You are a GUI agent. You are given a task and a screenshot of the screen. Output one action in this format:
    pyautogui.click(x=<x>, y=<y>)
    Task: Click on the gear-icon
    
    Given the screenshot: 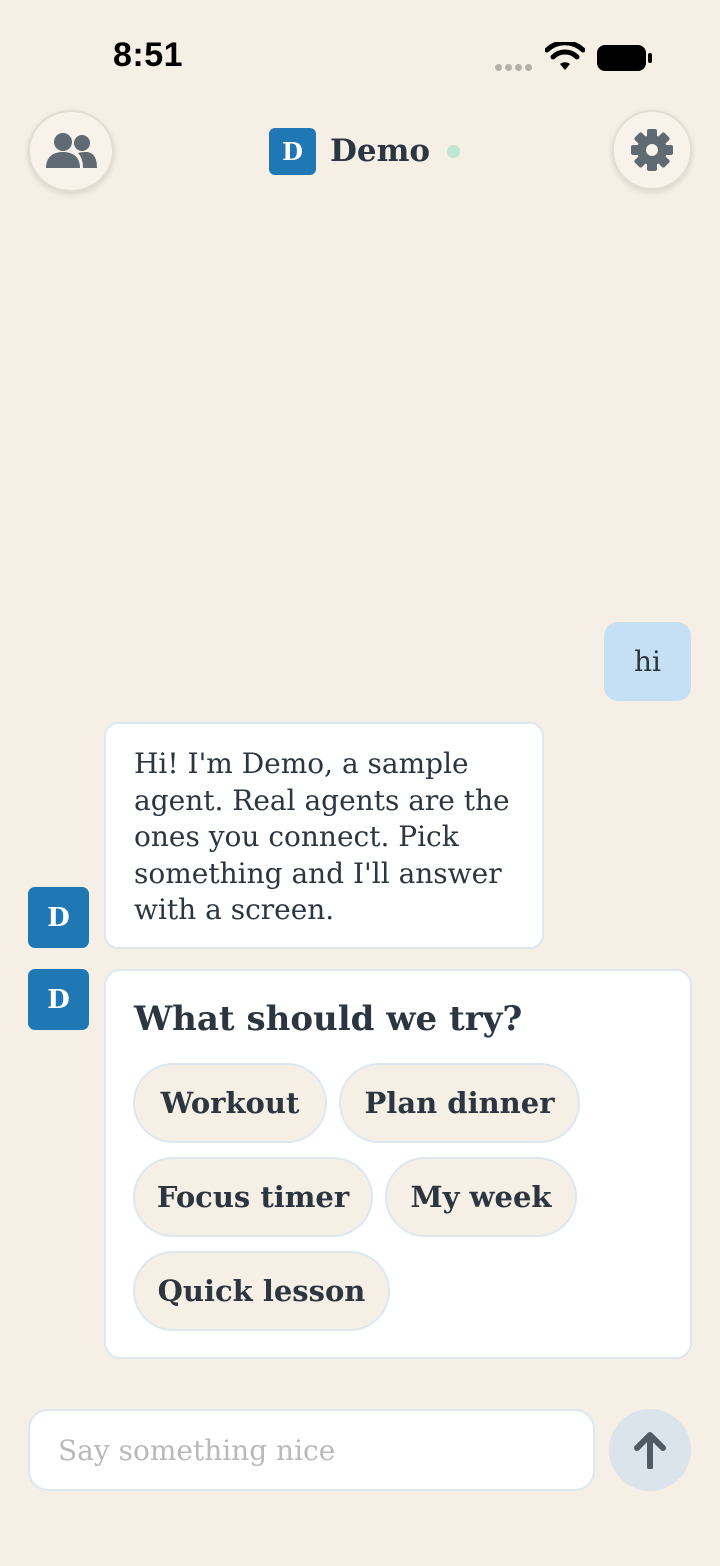 What is the action you would take?
    pyautogui.click(x=652, y=150)
    